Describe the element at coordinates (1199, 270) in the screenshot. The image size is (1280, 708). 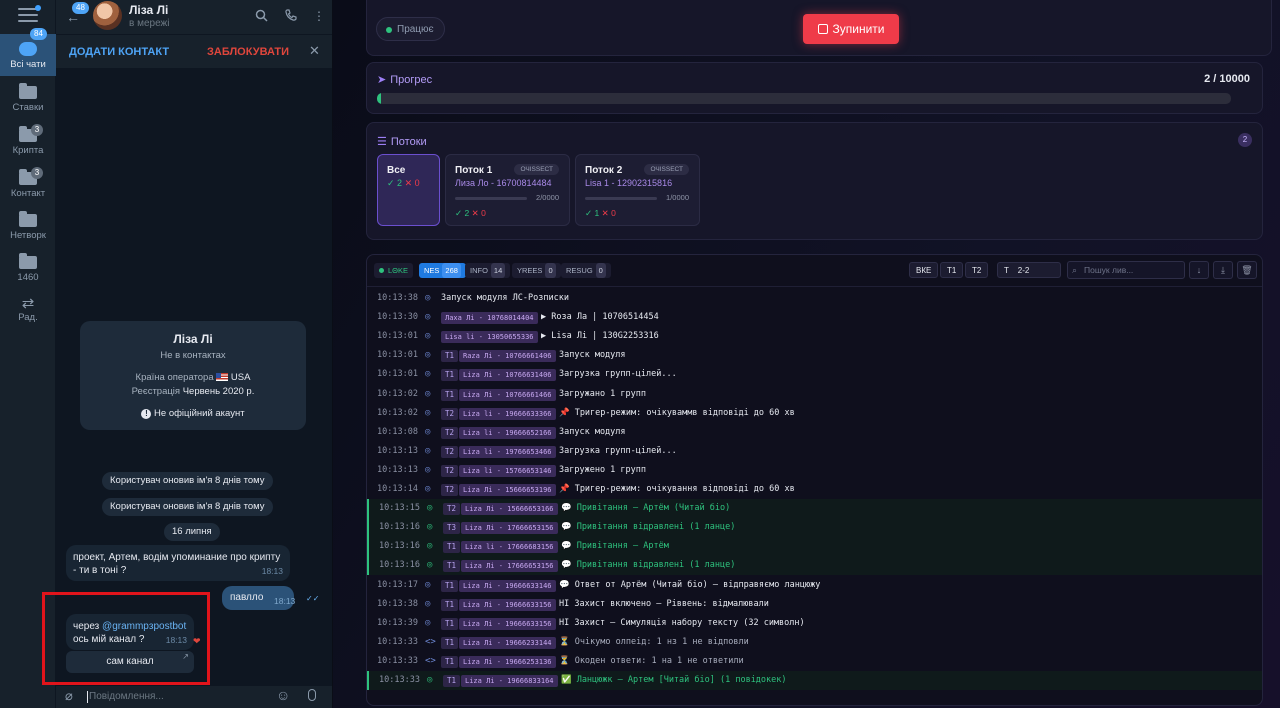
I see `scroll-down-icon: ↓` at that location.